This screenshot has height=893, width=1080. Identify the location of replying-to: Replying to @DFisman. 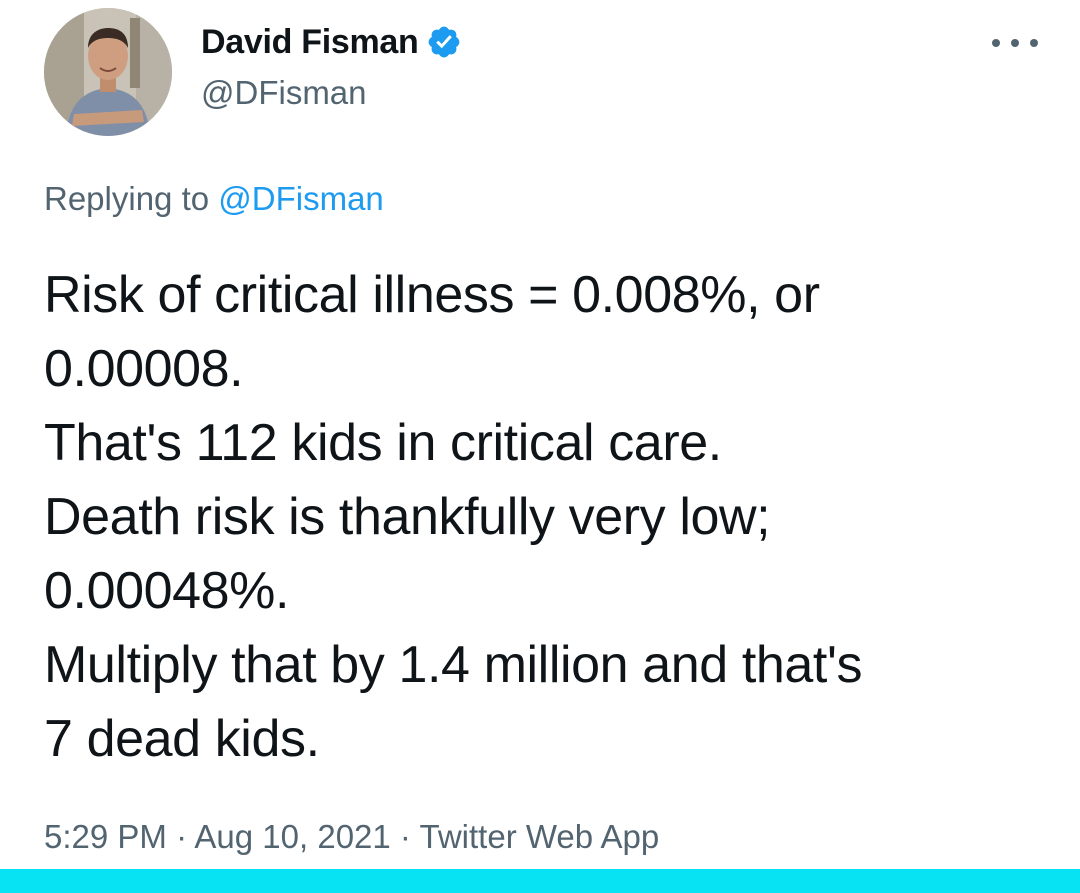
(214, 199).